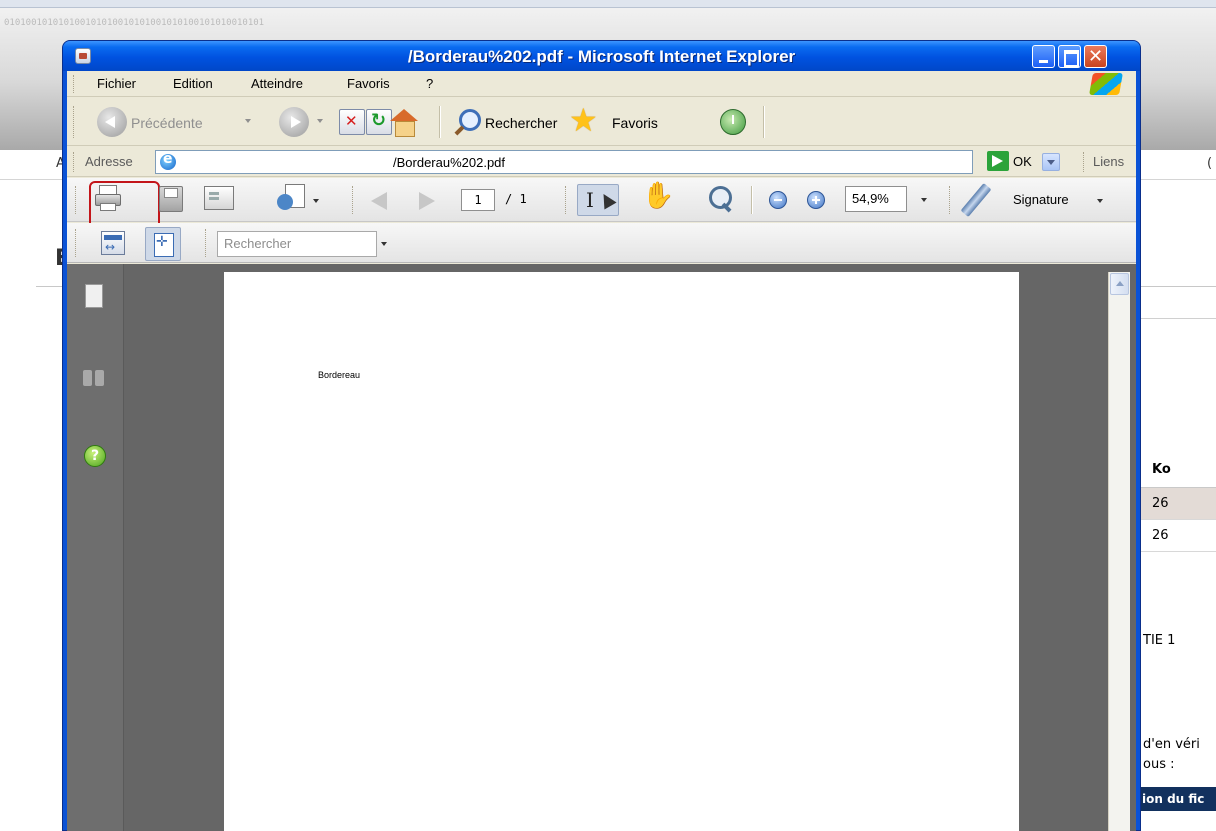  Describe the element at coordinates (601, 122) in the screenshot. I see `standard-toolbar: Précédente Rechercher ★ Favoris` at that location.